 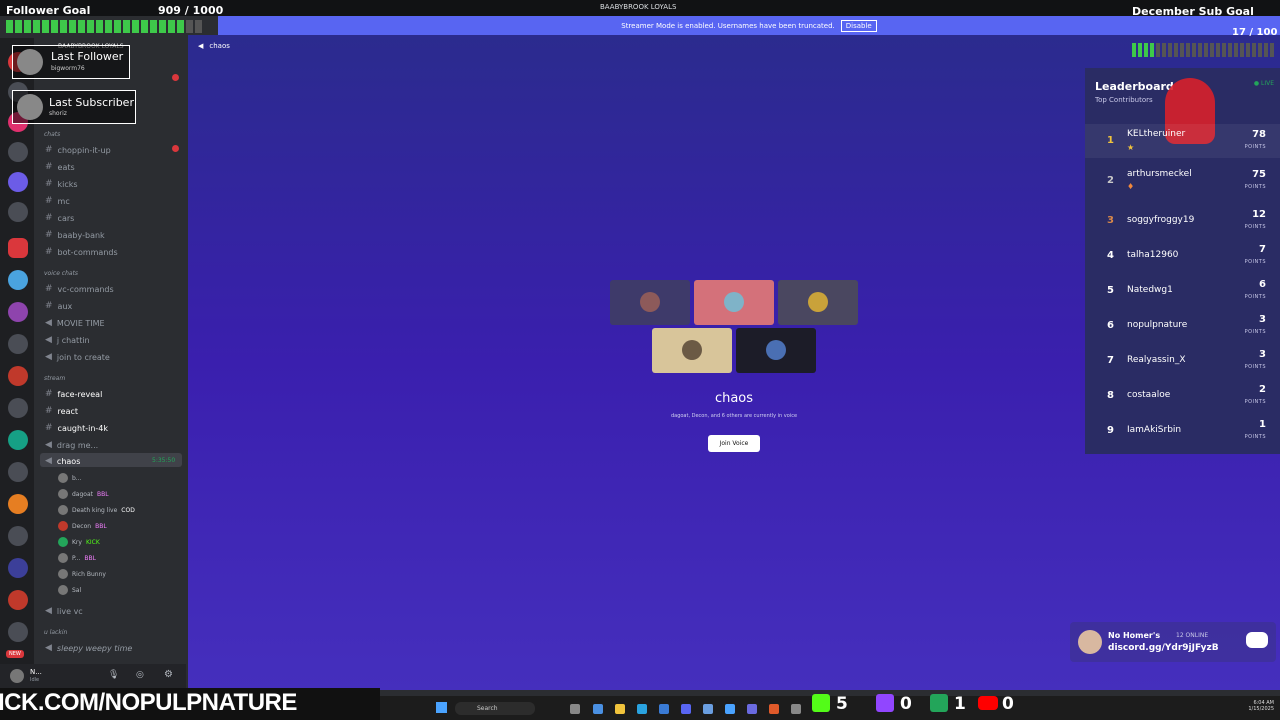 What do you see at coordinates (61, 184) in the screenshot?
I see `channel-kicks: # kicks` at bounding box center [61, 184].